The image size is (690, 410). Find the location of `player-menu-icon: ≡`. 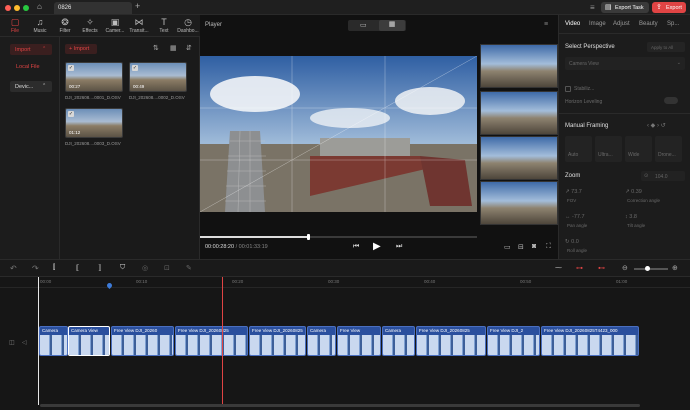

player-menu-icon: ≡ is located at coordinates (546, 24).